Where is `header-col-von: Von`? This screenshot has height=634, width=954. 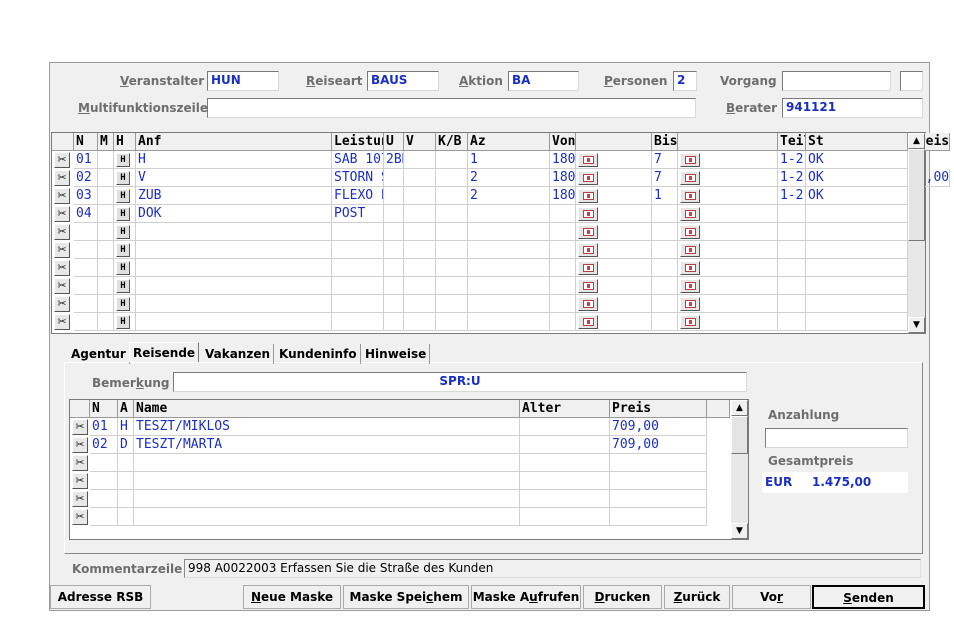
header-col-von: Von is located at coordinates (563, 142).